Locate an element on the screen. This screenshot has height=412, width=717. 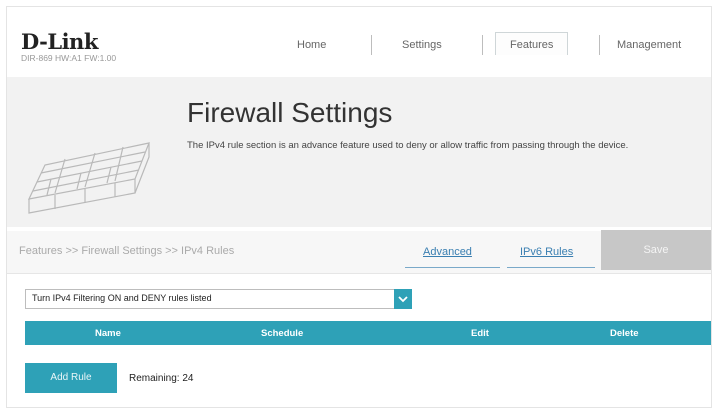
nav-home: Home is located at coordinates (311, 45).